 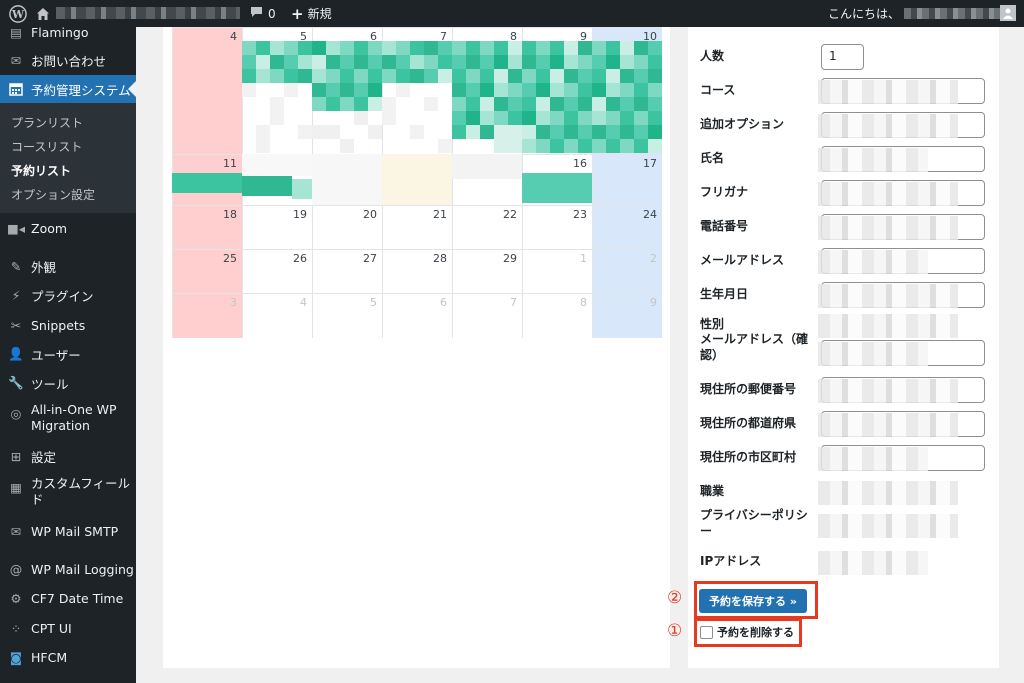 What do you see at coordinates (557, 271) in the screenshot?
I see `calendar-day: 1` at bounding box center [557, 271].